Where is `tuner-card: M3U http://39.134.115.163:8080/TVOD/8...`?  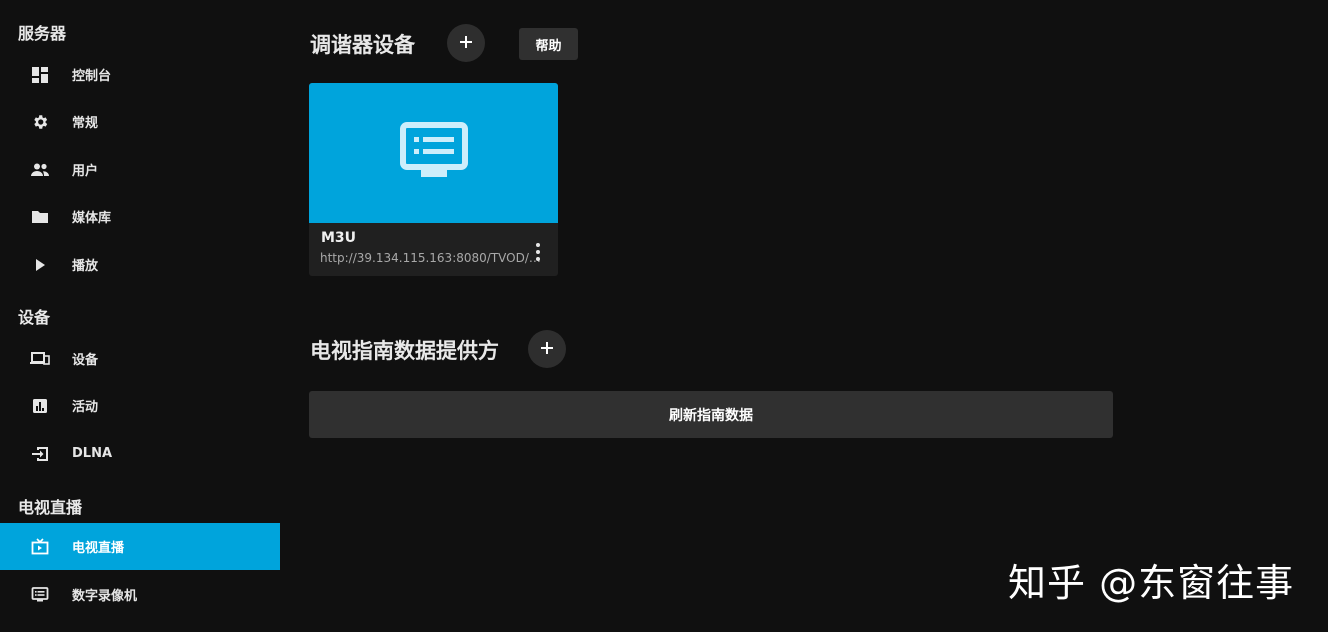 tuner-card: M3U http://39.134.115.163:8080/TVOD/8... is located at coordinates (433, 179).